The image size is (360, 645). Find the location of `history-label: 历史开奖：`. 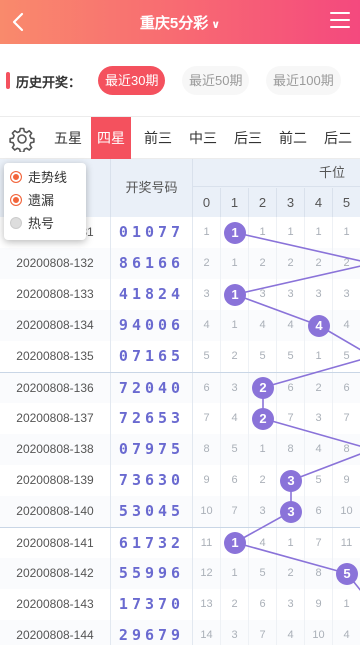

history-label: 历史开奖： is located at coordinates (49, 82).